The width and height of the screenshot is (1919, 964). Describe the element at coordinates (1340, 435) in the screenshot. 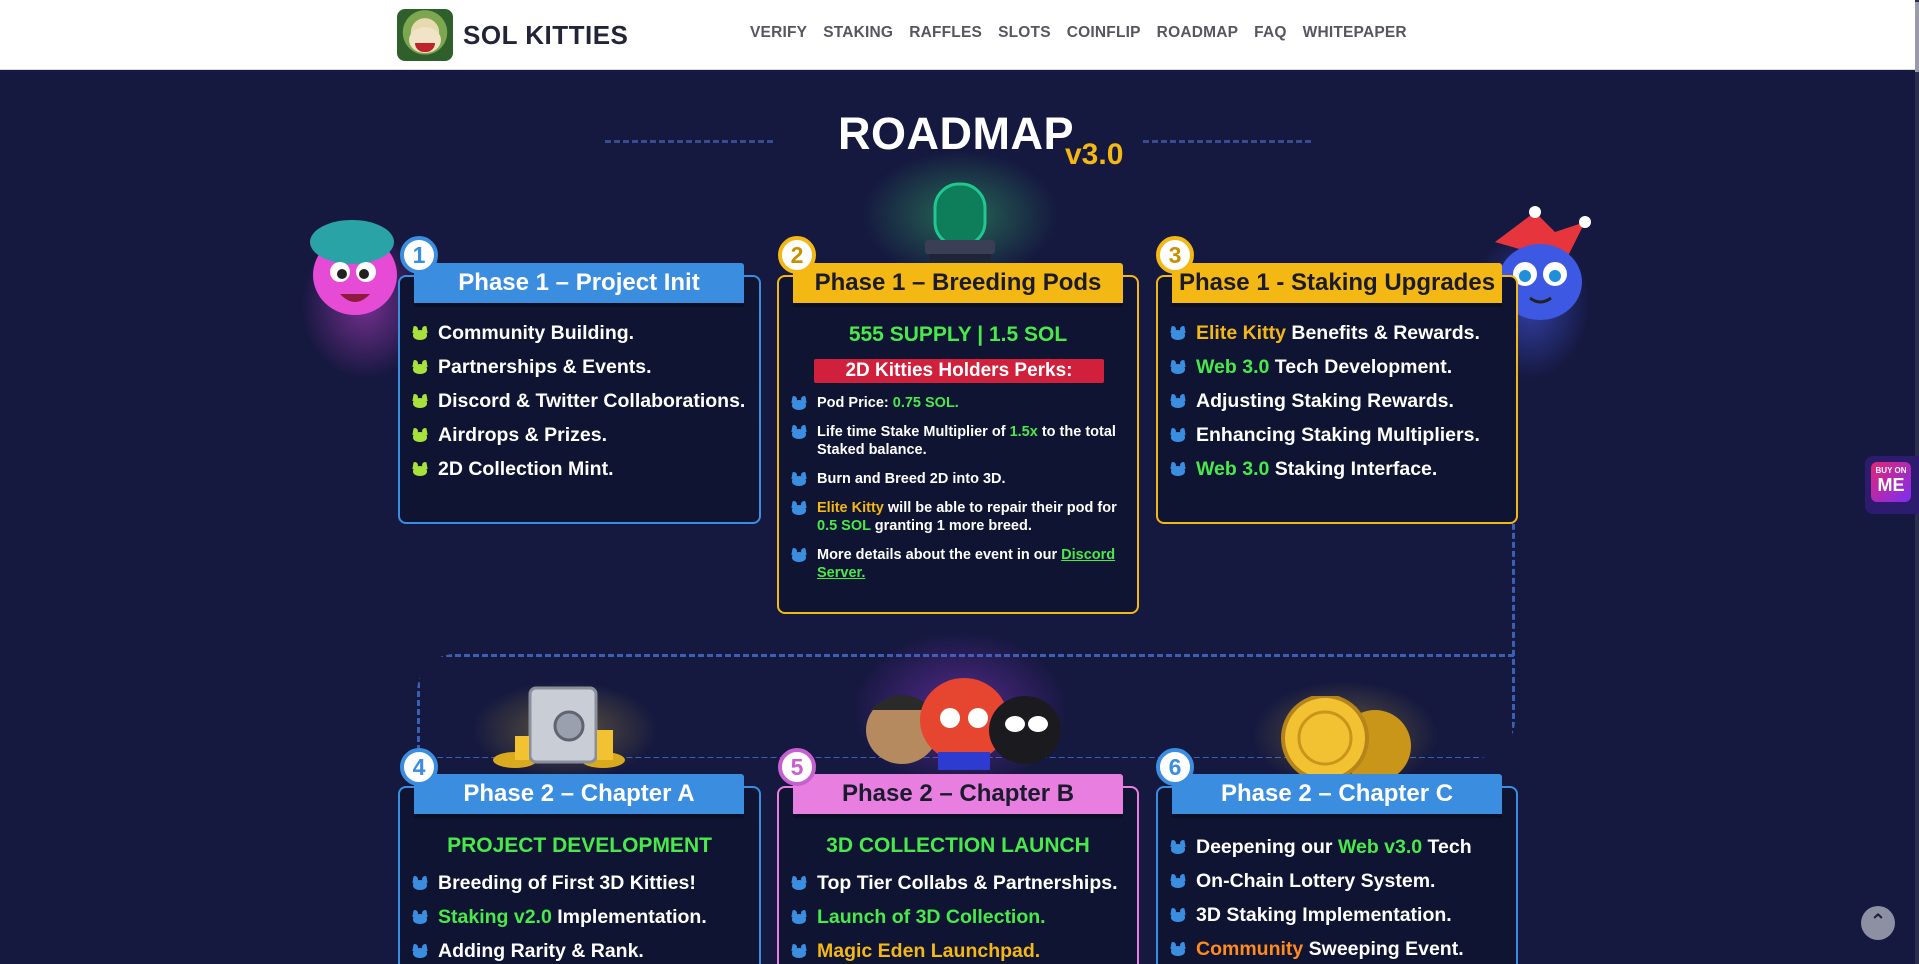

I see `list-item: Enhancing Staking Multipliers.` at that location.